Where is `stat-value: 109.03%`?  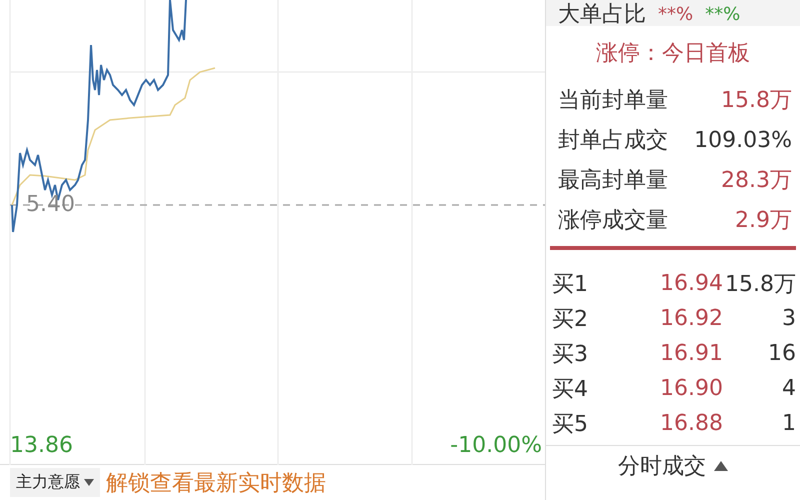
stat-value: 109.03% is located at coordinates (743, 140).